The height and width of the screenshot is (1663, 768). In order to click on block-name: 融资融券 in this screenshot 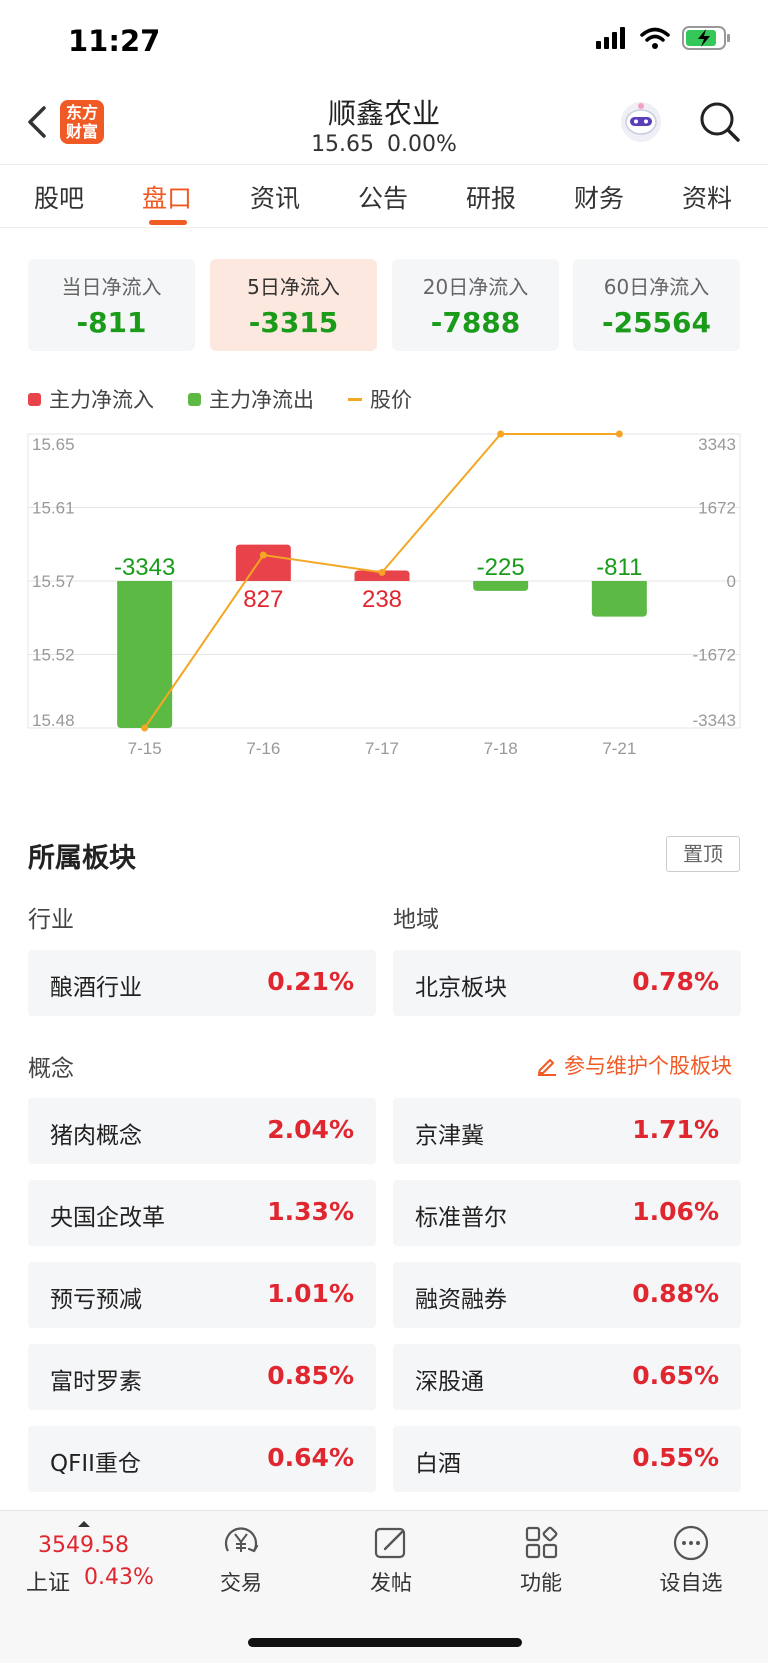, I will do `click(461, 1300)`.